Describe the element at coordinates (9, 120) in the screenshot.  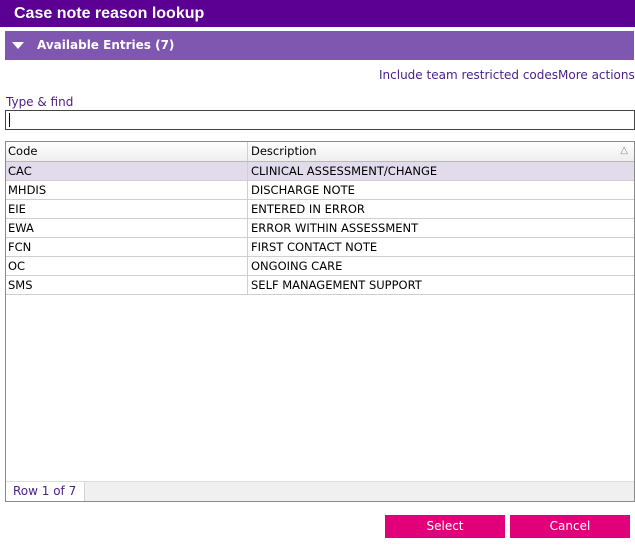
I see `text-caret` at that location.